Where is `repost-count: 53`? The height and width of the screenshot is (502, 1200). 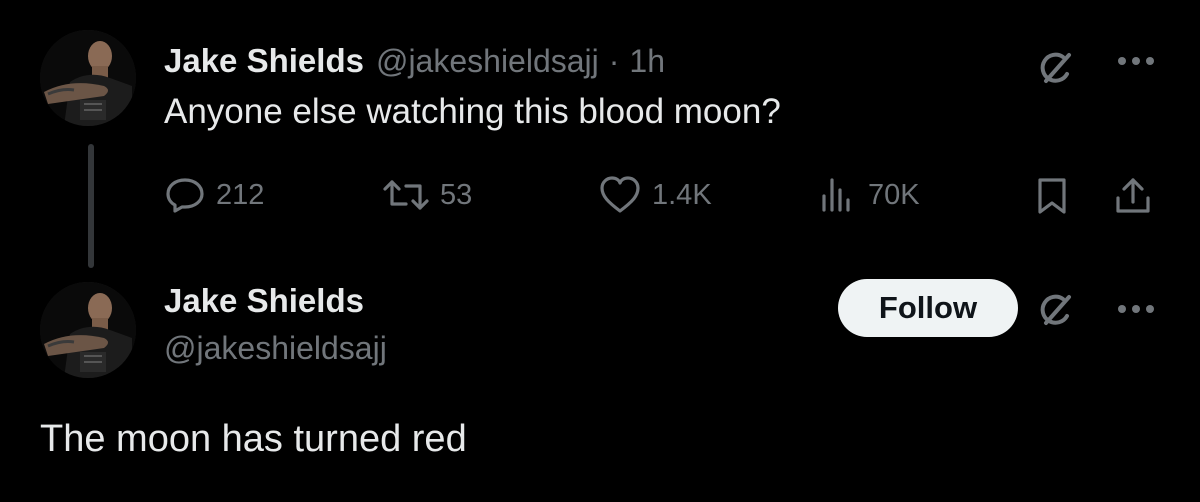
repost-count: 53 is located at coordinates (456, 194).